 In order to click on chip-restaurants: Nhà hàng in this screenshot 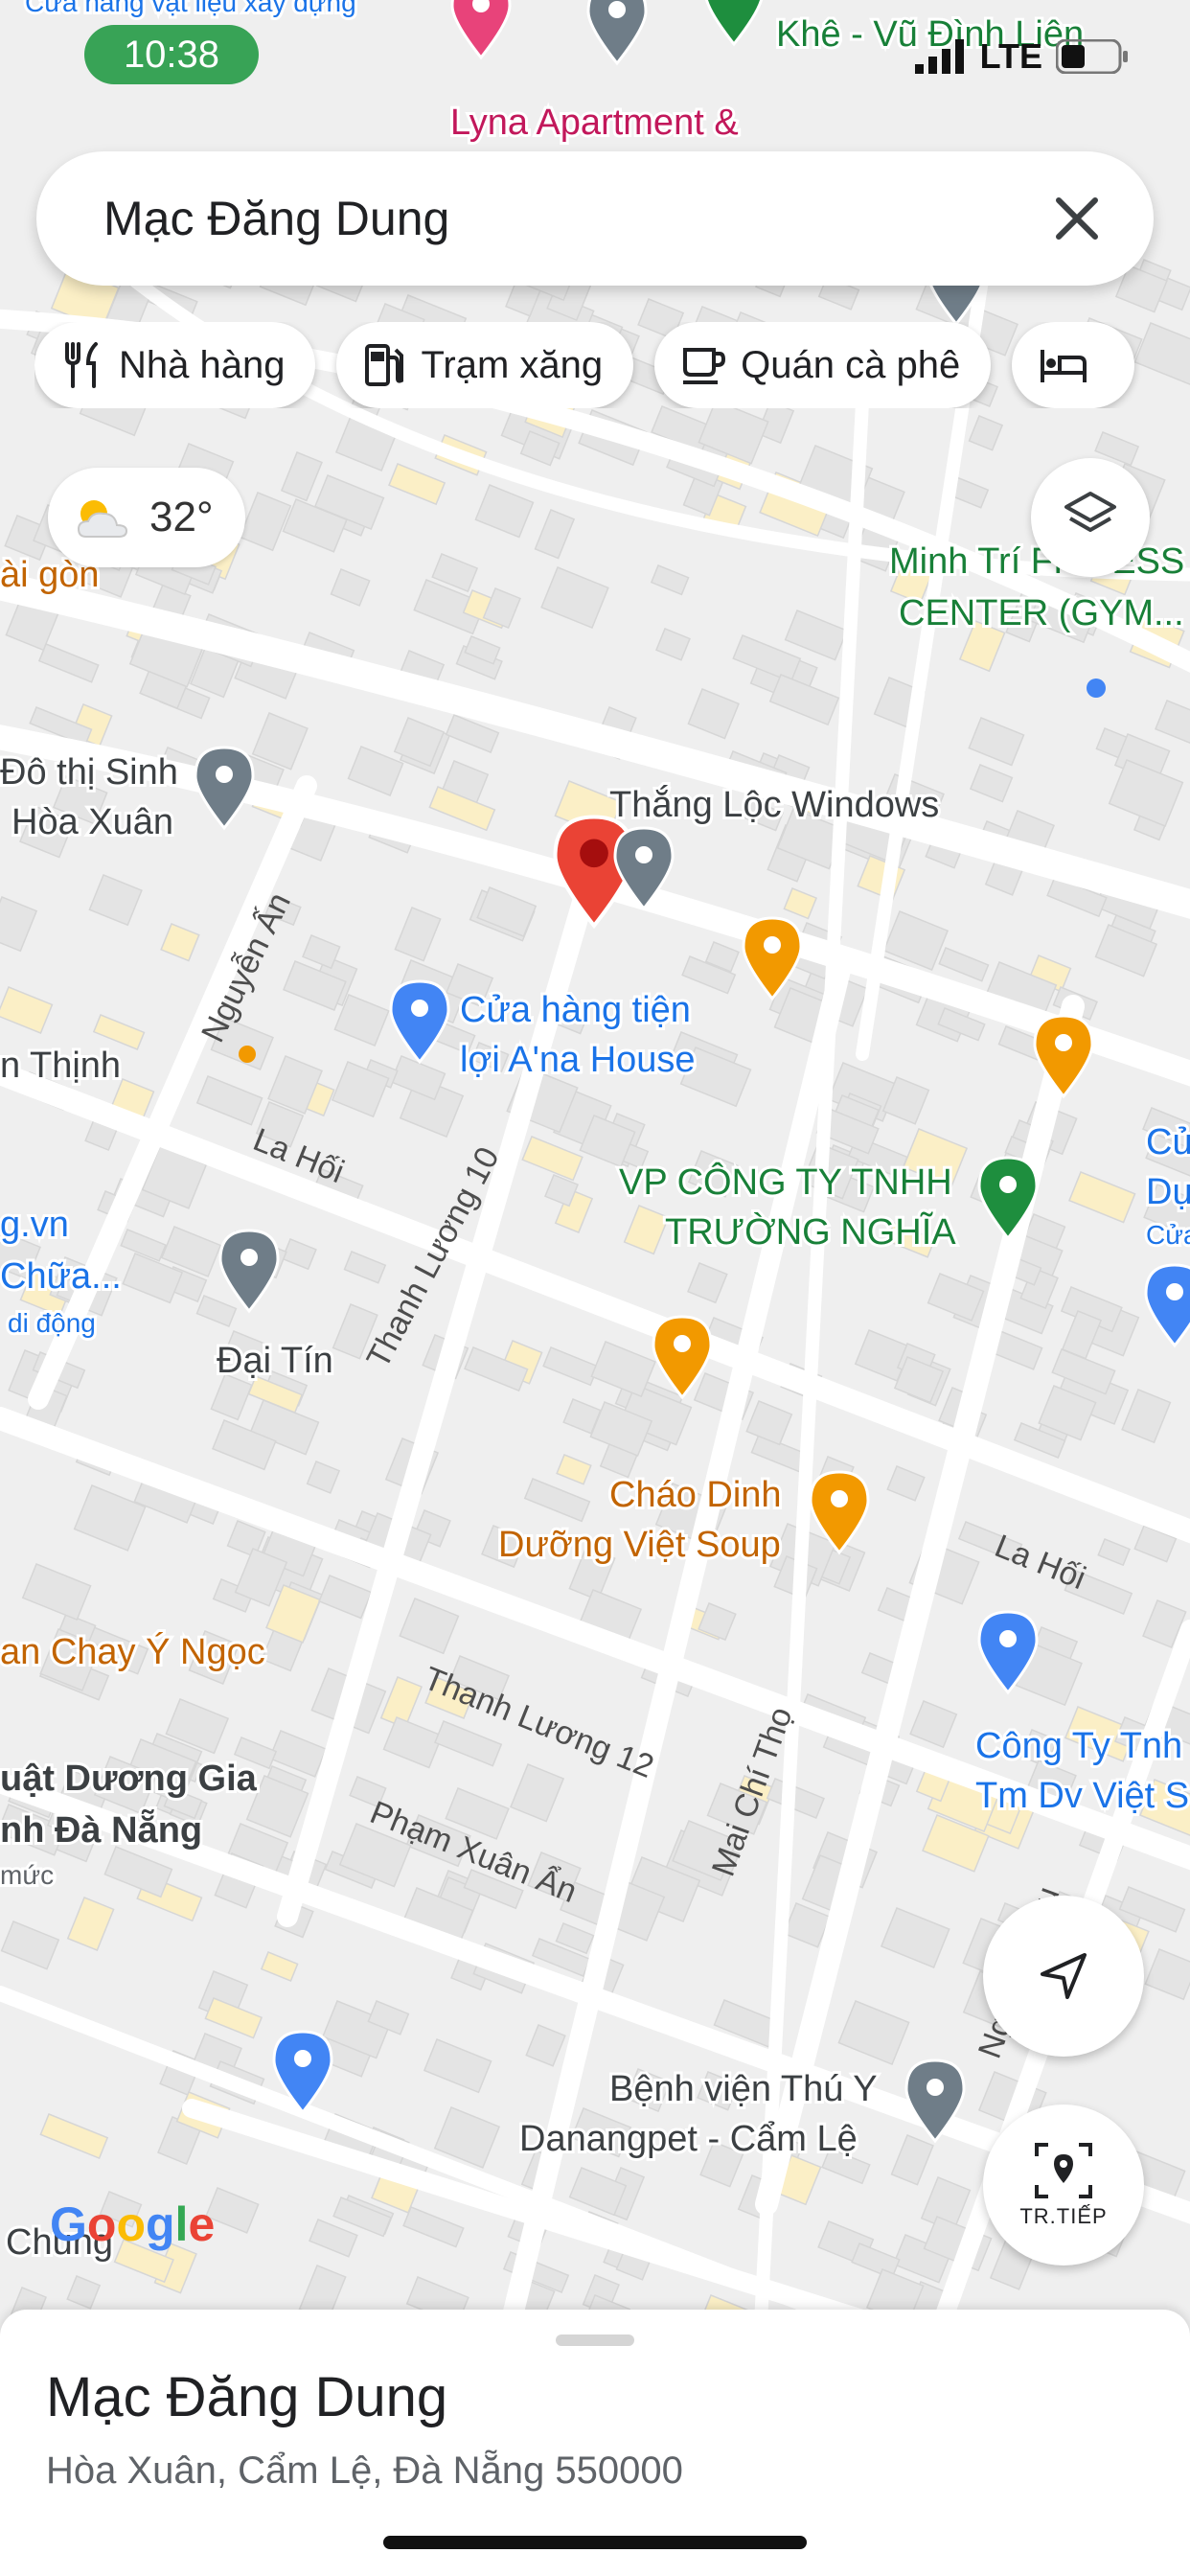, I will do `click(175, 365)`.